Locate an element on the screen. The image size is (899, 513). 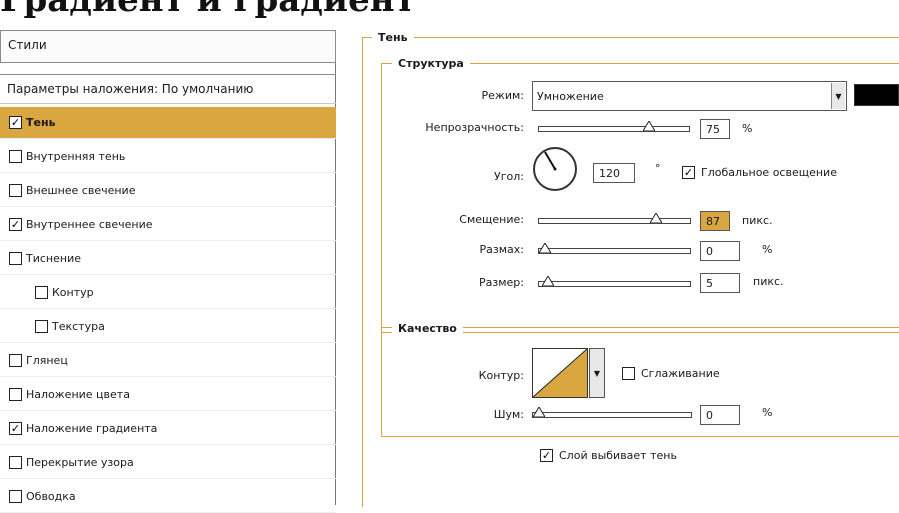
list-item: Тиснение is located at coordinates (168, 259).